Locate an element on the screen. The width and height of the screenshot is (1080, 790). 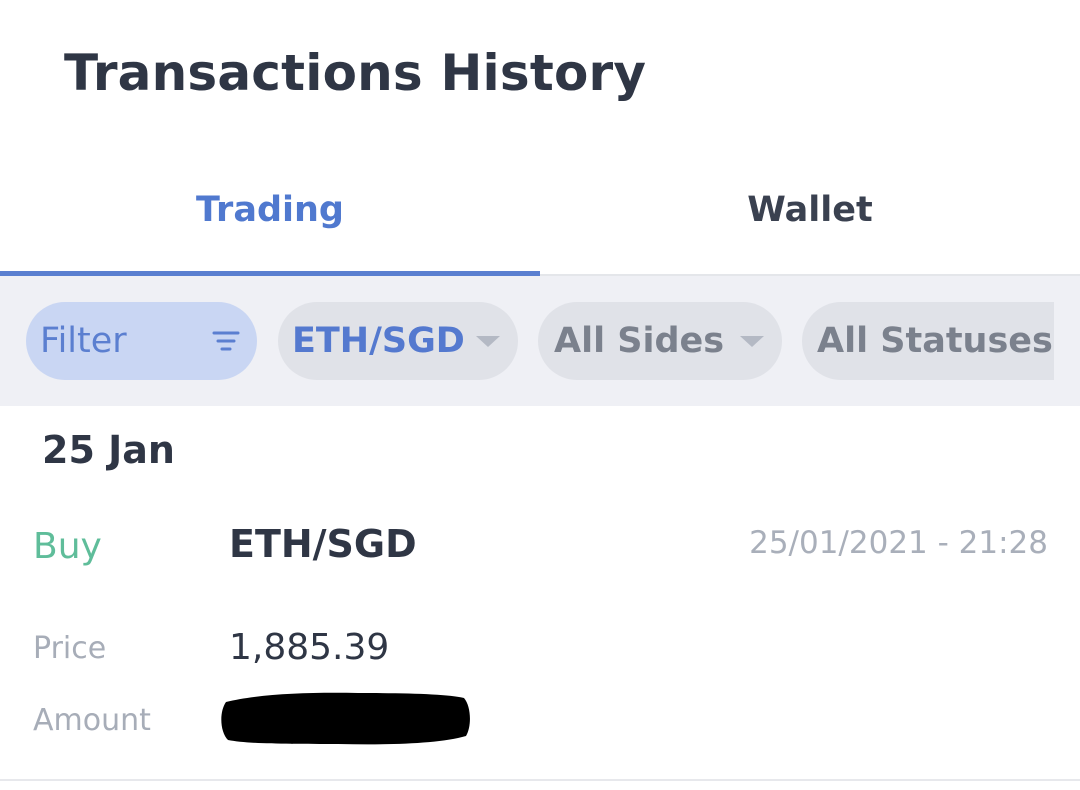
tab-wallet: Wallet is located at coordinates (810, 221).